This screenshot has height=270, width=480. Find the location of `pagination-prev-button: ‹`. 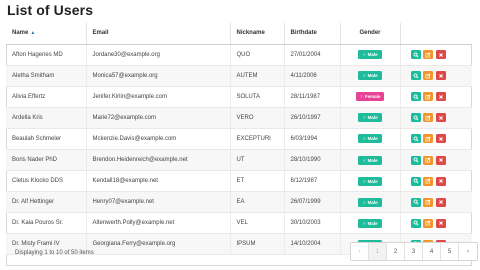

pagination-prev-button: ‹ is located at coordinates (360, 251).